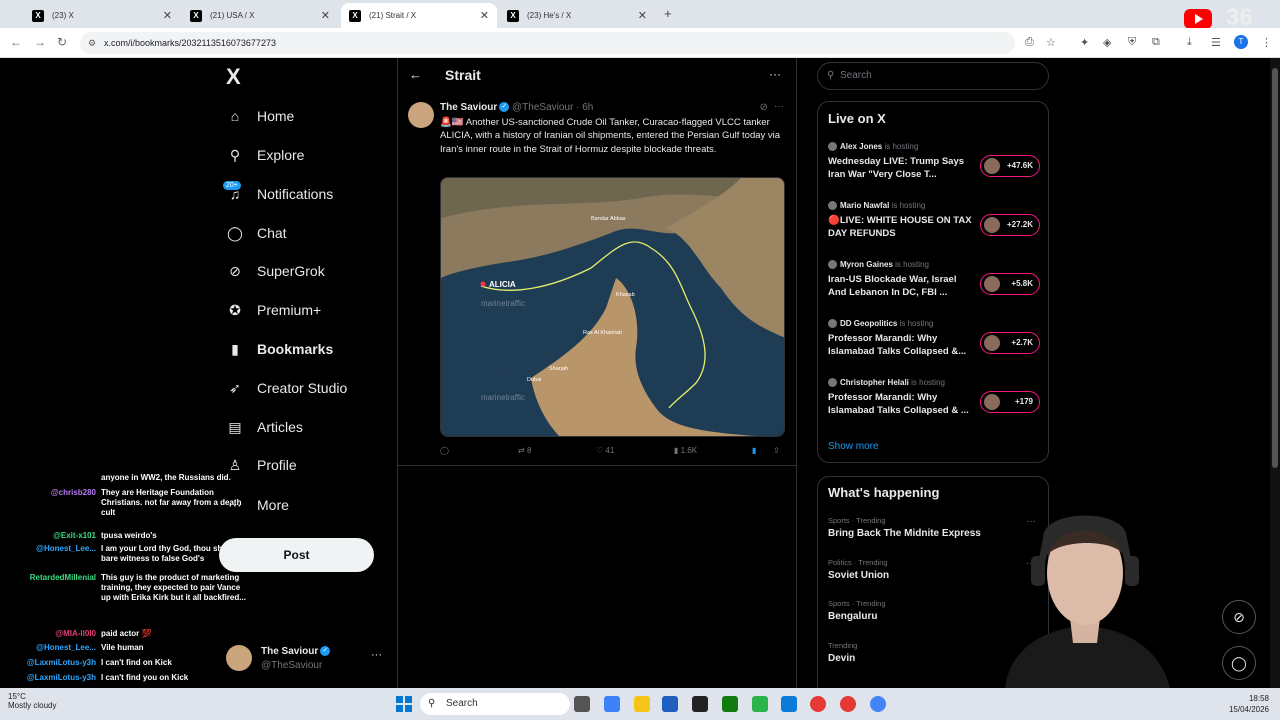 This screenshot has height=720, width=1280. Describe the element at coordinates (642, 704) in the screenshot. I see `file-explorer-icon` at that location.